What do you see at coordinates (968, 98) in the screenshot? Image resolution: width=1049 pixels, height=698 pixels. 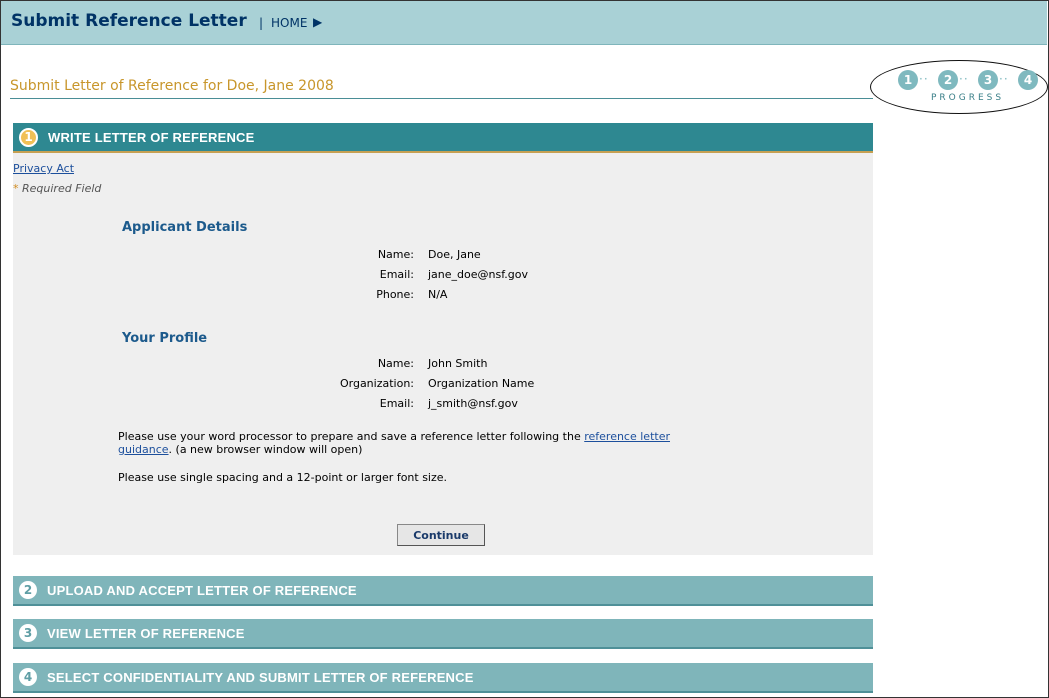 I see `progress-label: PROGRESS` at bounding box center [968, 98].